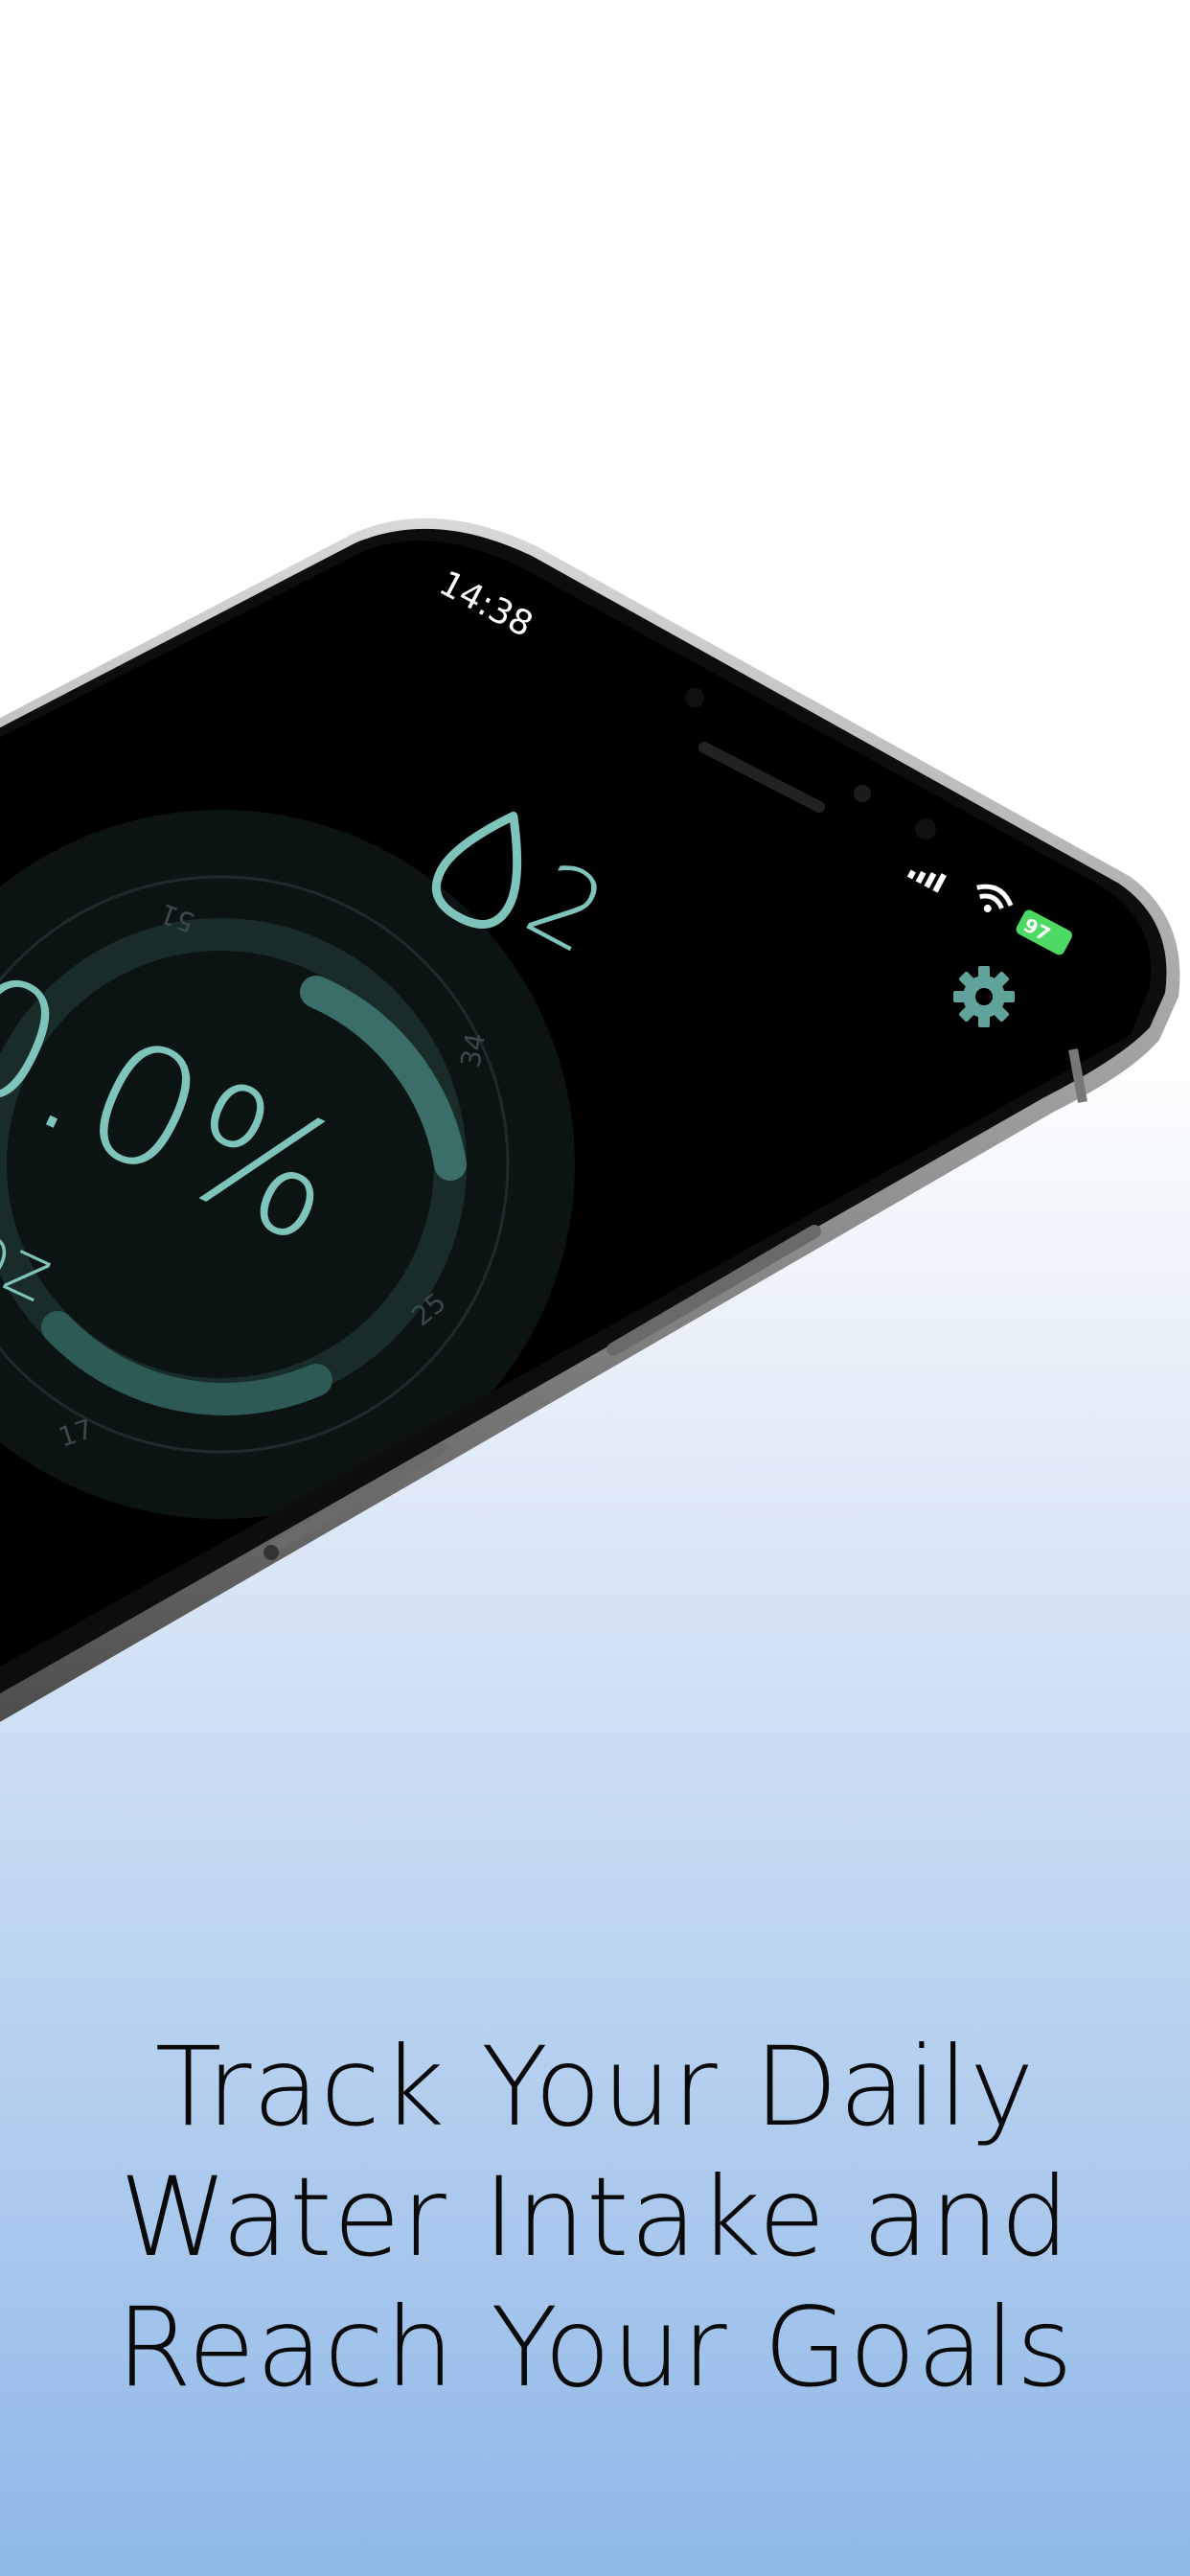 Image resolution: width=1190 pixels, height=2576 pixels. What do you see at coordinates (984, 996) in the screenshot?
I see `gear-icon` at bounding box center [984, 996].